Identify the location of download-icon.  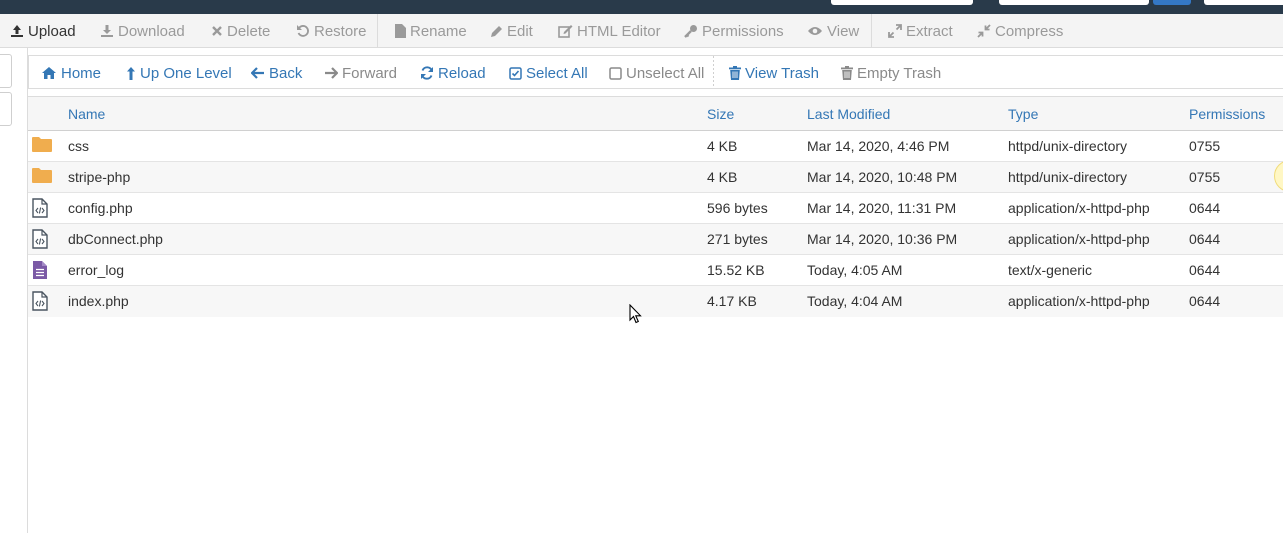
(107, 31).